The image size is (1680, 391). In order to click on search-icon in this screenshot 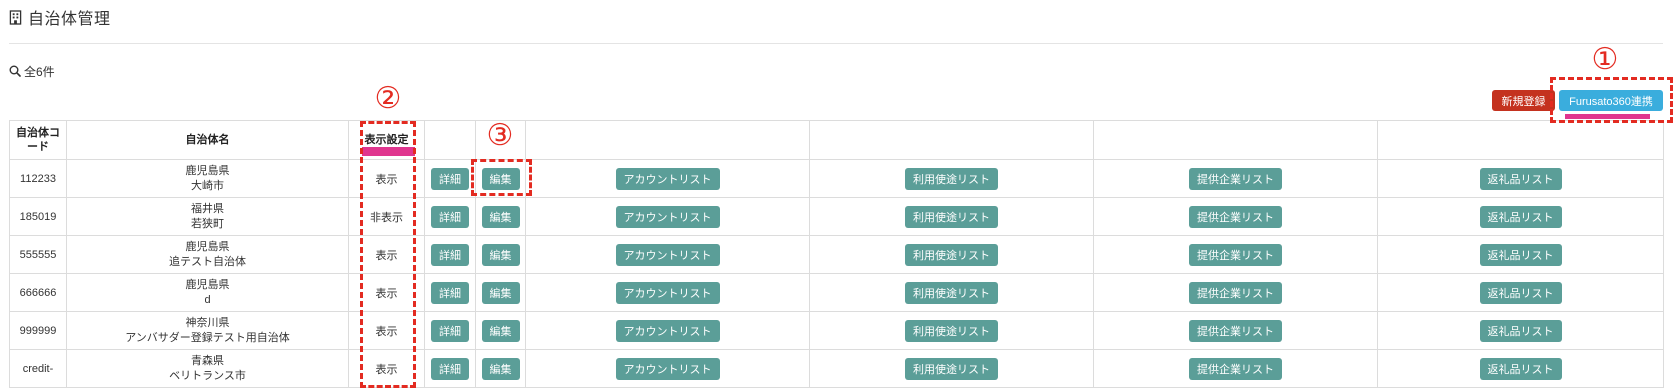, I will do `click(15, 71)`.